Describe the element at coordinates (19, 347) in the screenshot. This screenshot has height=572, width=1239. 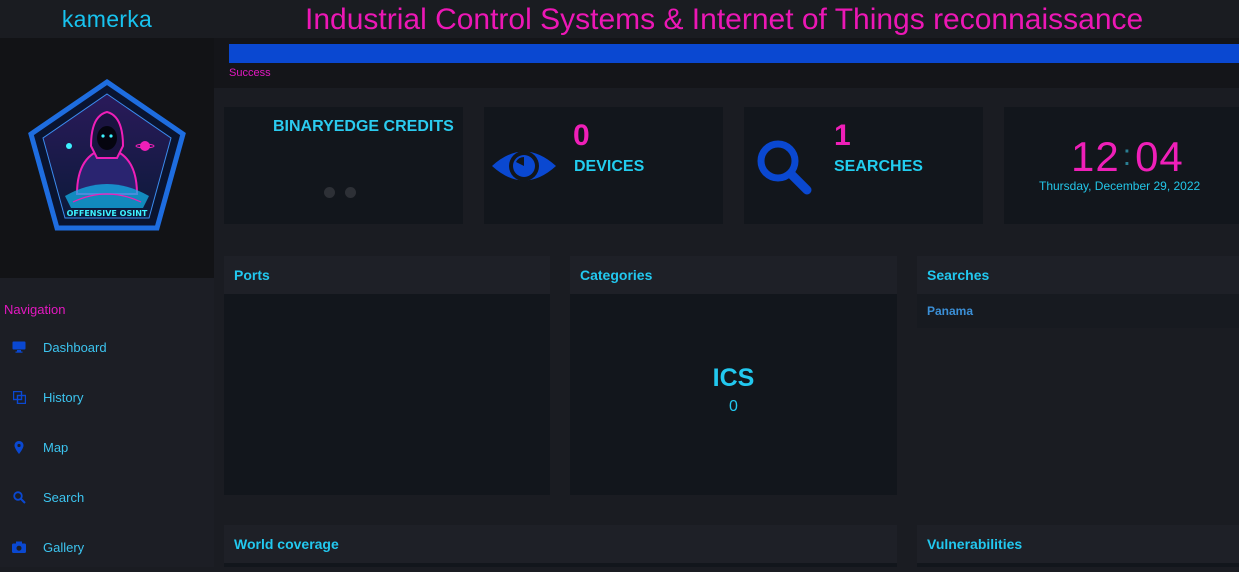
I see `monitor-icon` at that location.